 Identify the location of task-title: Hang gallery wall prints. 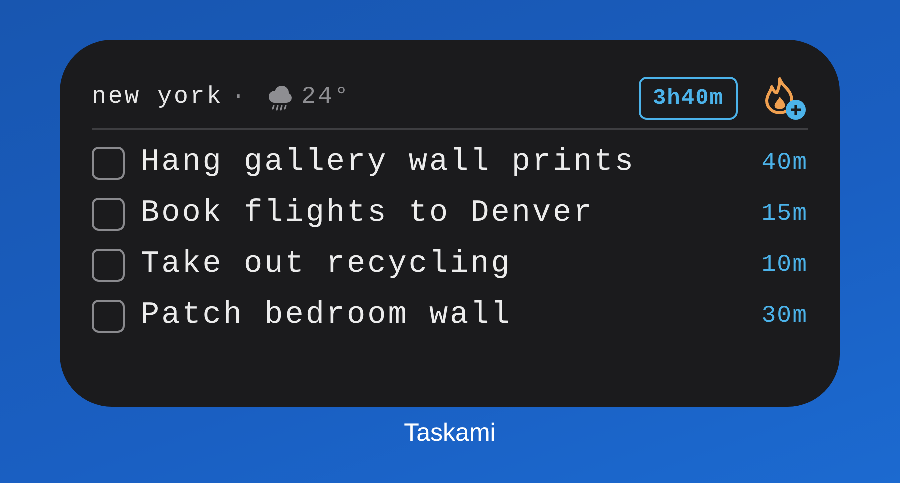
(388, 163).